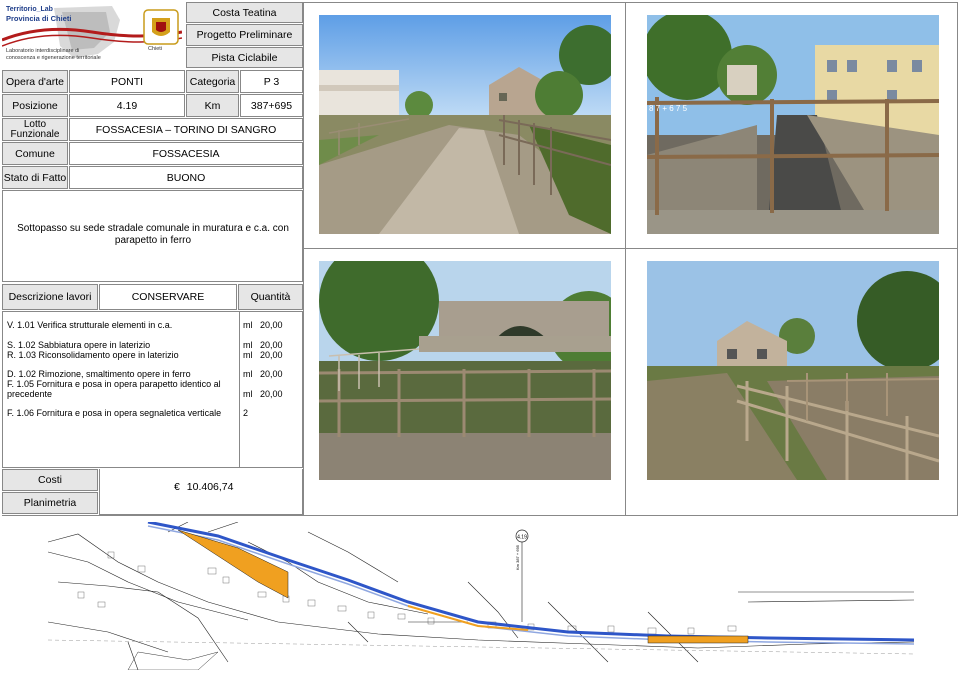 The image size is (960, 673). I want to click on stato-label: Stato di Fatto, so click(35, 177).